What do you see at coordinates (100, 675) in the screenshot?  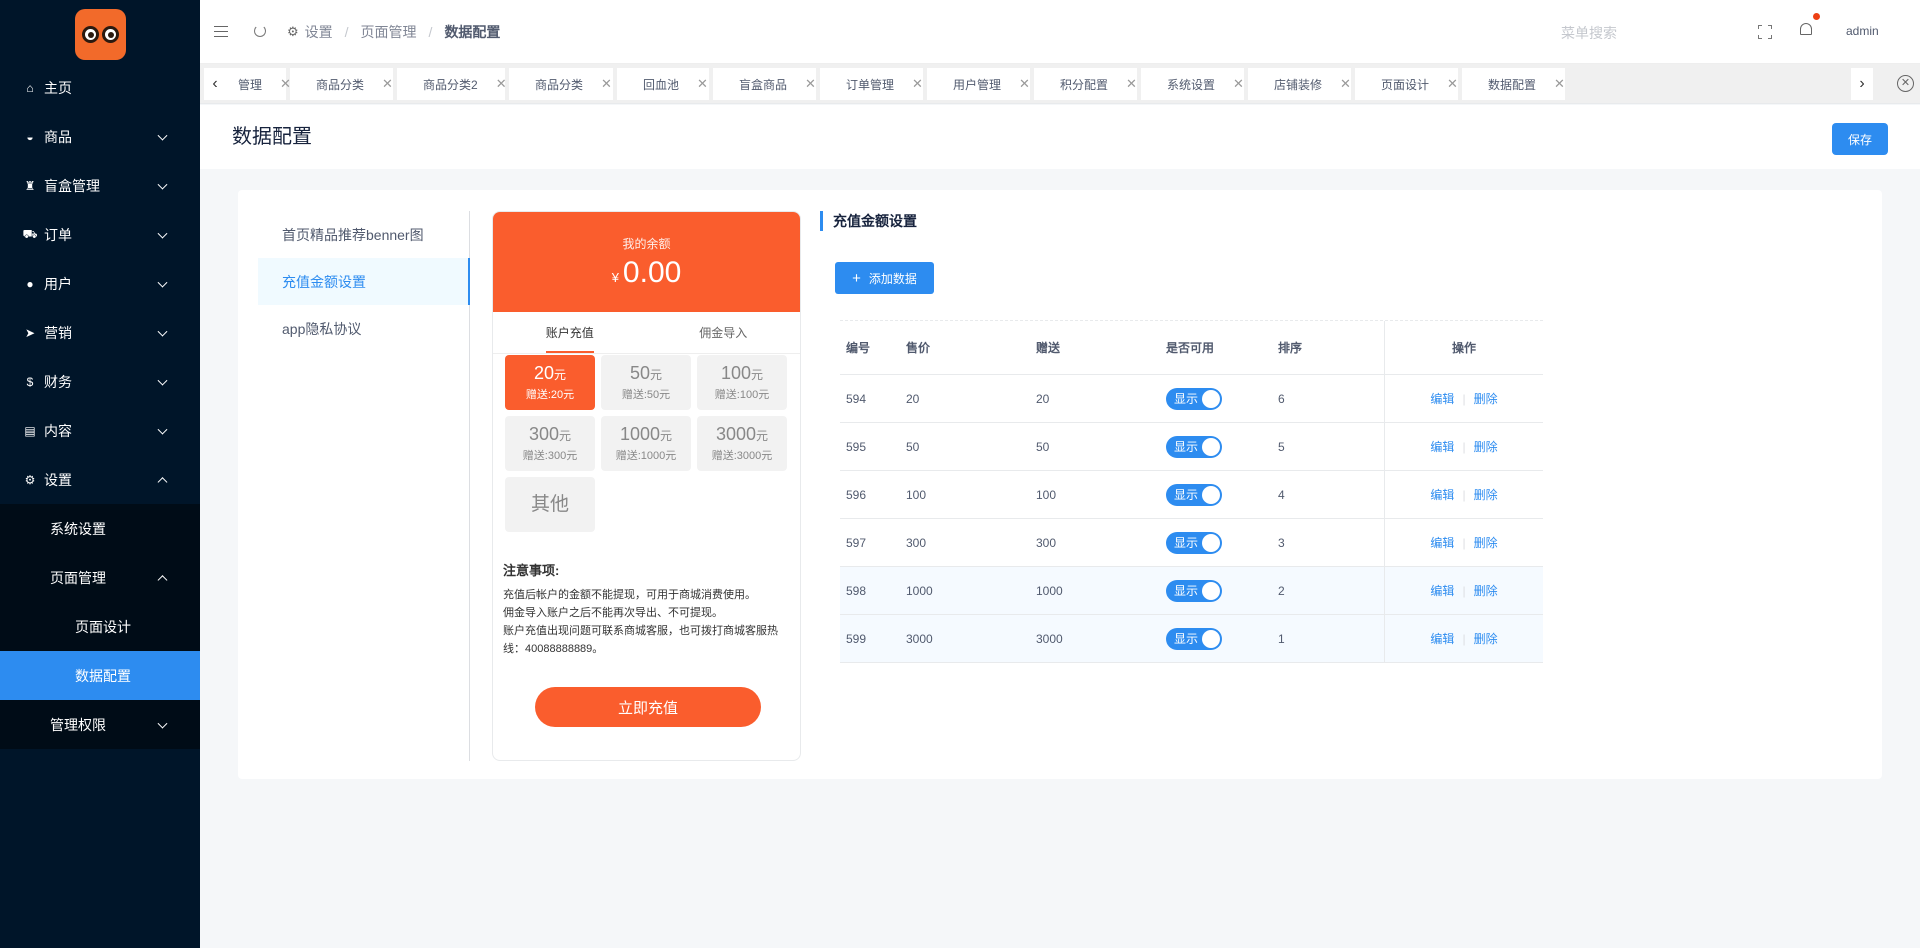 I see `sidebar-item-data-config: 数据配置` at bounding box center [100, 675].